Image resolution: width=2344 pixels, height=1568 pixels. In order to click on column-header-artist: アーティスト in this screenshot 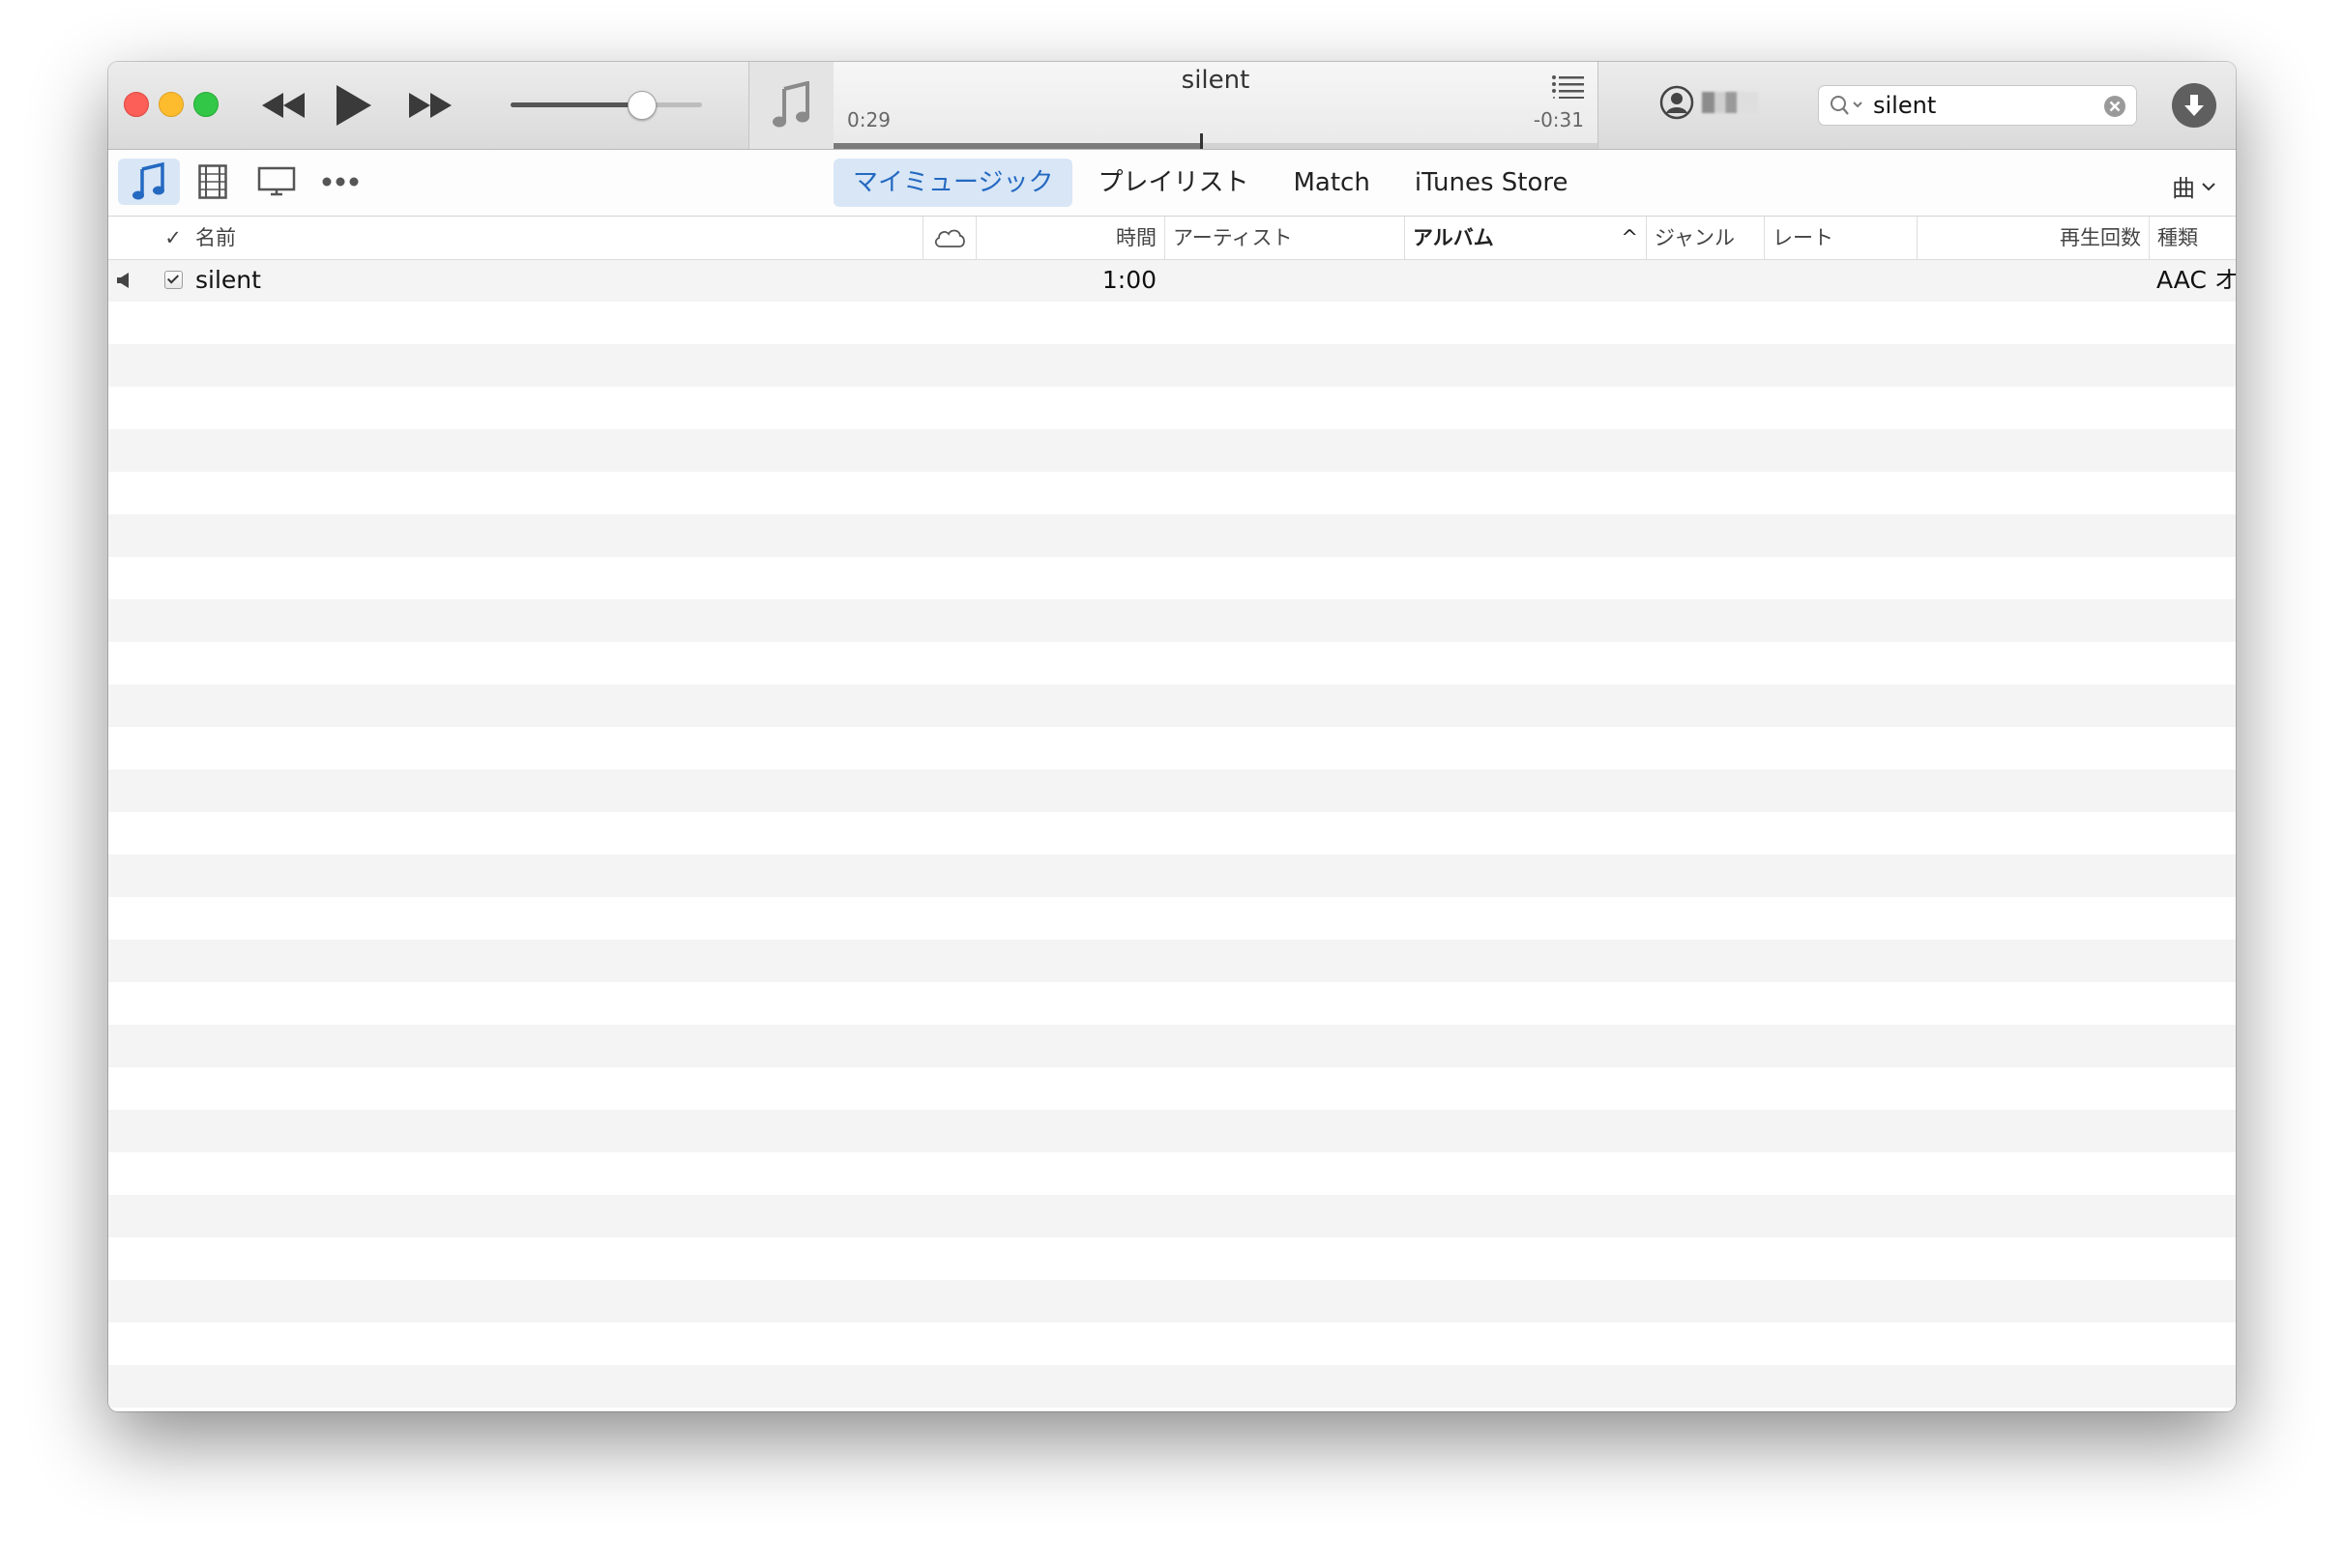, I will do `click(1284, 238)`.